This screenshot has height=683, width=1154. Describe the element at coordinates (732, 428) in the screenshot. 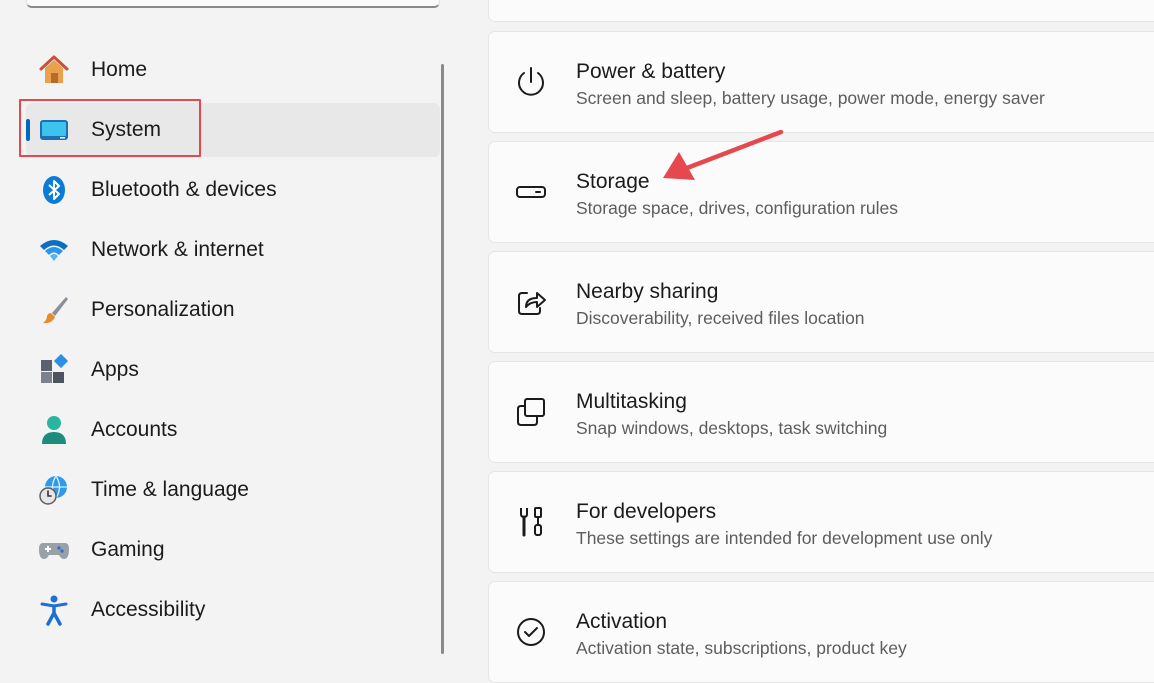

I see `card-description: Snap windows, desktops, task switching` at that location.